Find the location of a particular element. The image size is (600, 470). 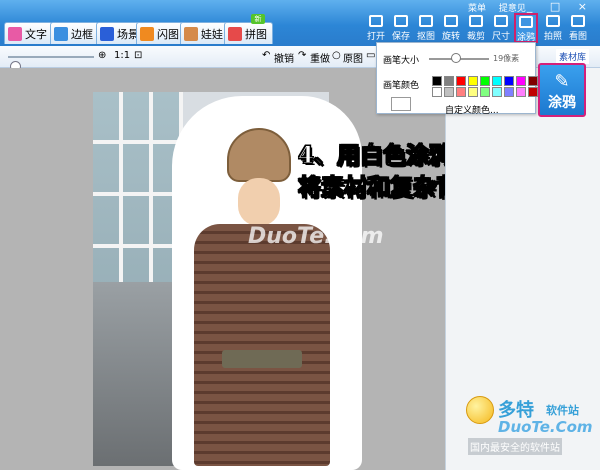

original-button: 原图 is located at coordinates (353, 57).